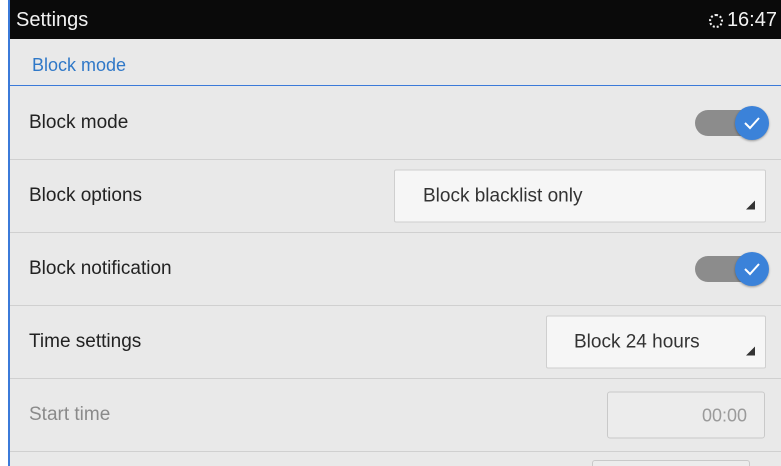  I want to click on block-options-dropdown: Block blacklist only, so click(580, 196).